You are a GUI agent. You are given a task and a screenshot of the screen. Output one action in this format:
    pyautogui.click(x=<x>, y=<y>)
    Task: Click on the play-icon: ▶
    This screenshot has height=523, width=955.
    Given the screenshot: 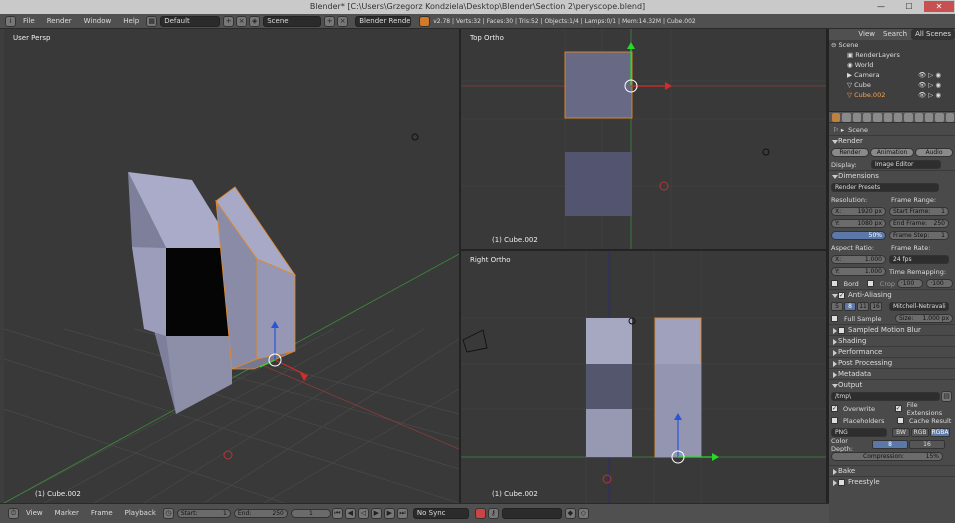 What is the action you would take?
    pyautogui.click(x=376, y=513)
    